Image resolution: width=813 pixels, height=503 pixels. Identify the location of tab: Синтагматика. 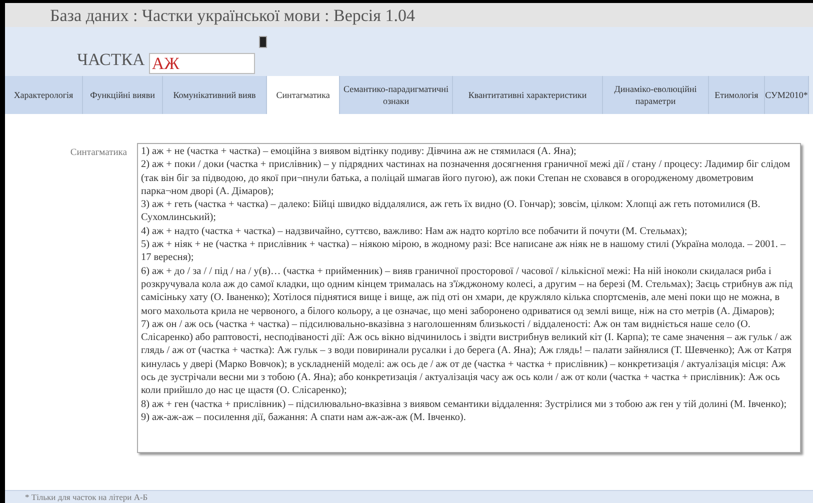
(303, 95).